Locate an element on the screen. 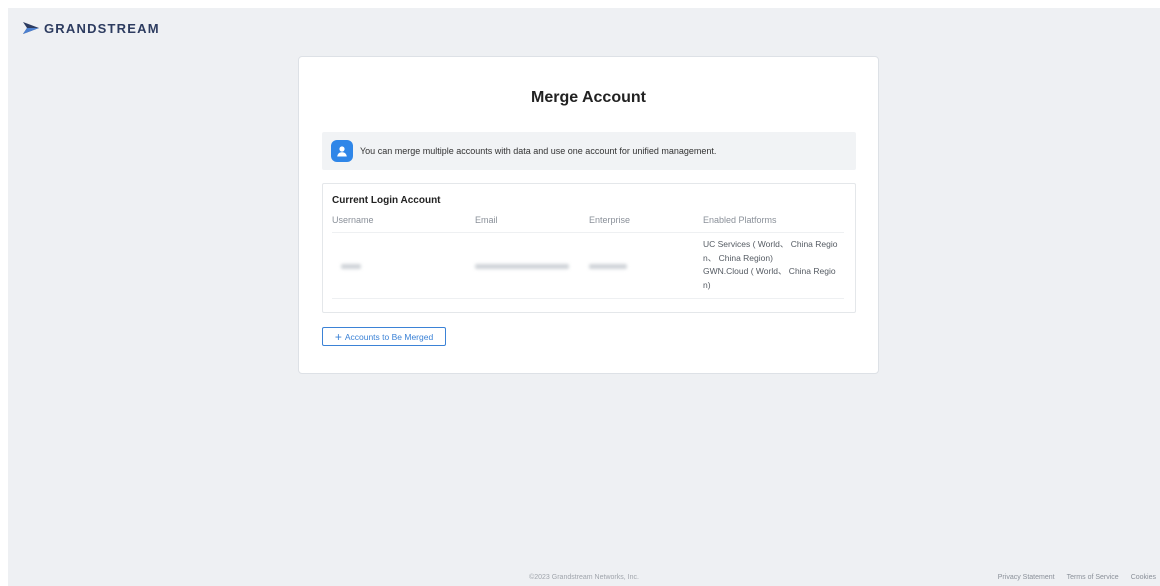 The width and height of the screenshot is (1160, 586). grandstream-logo-icon is located at coordinates (31, 28).